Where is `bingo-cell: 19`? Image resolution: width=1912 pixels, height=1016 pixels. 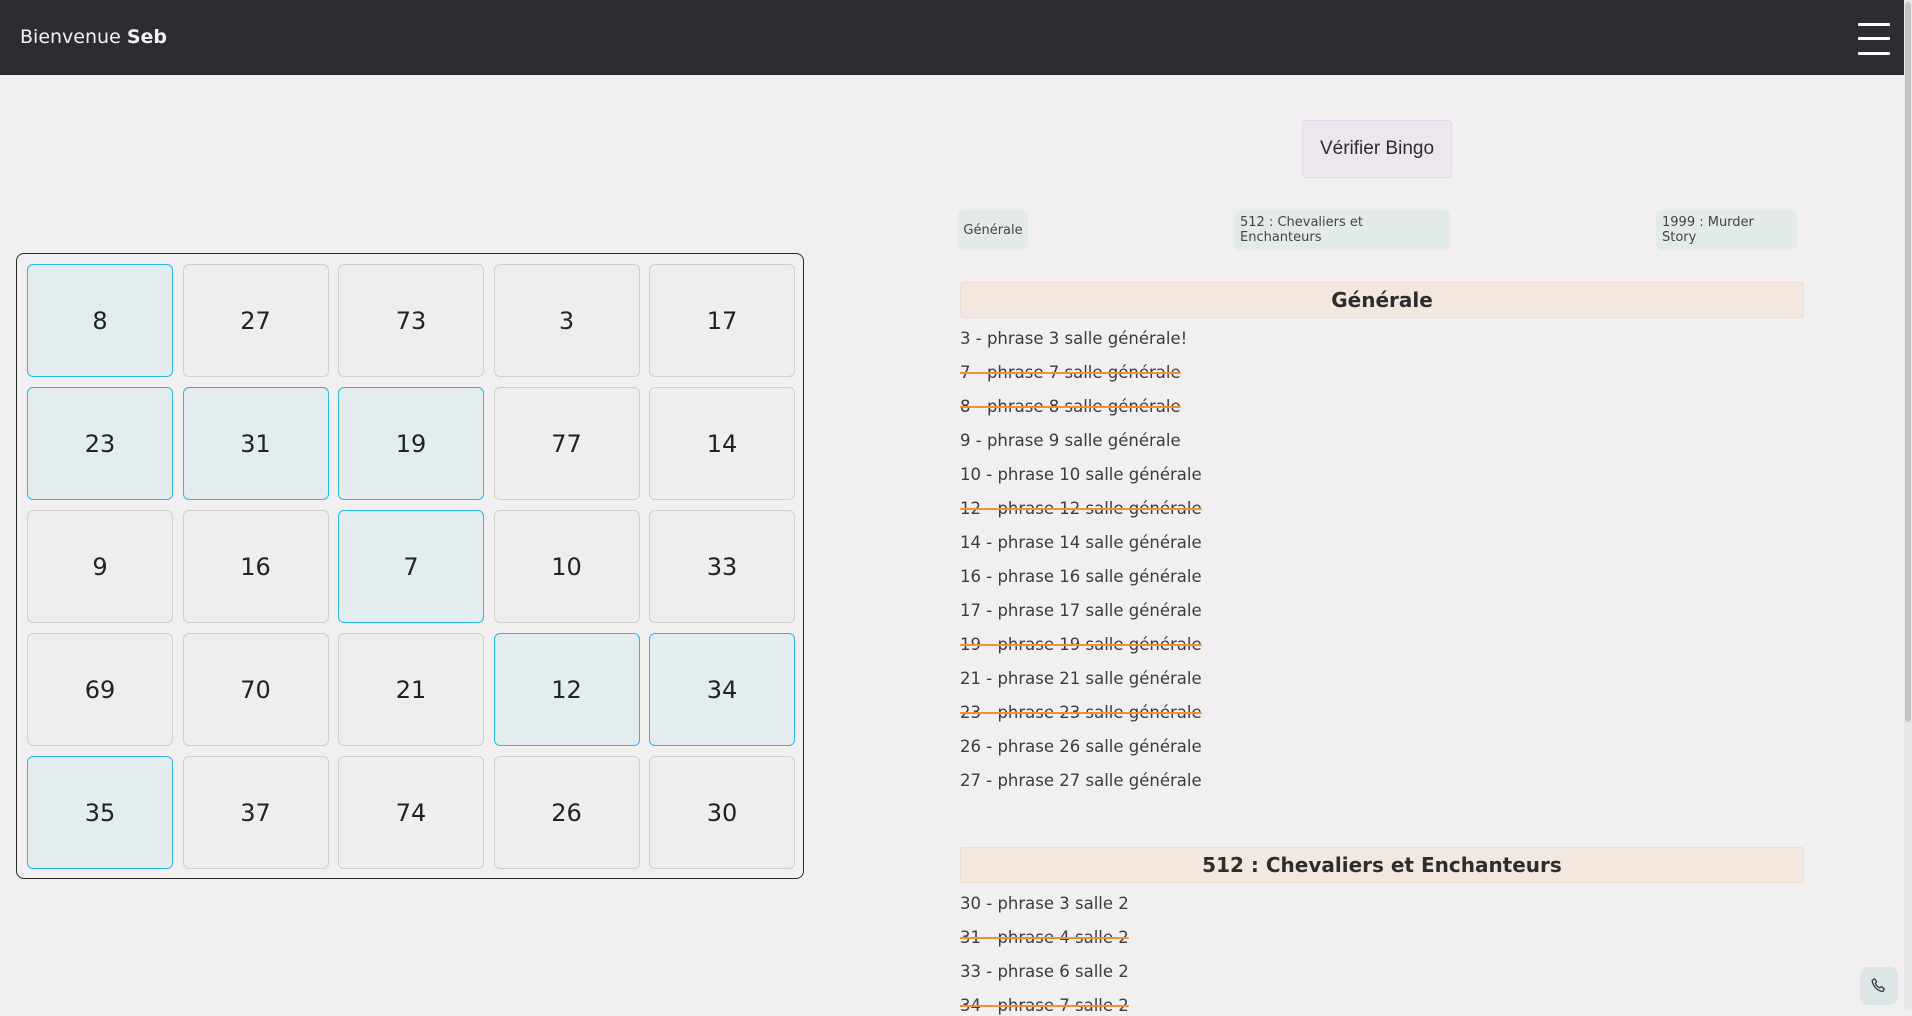 bingo-cell: 19 is located at coordinates (411, 443).